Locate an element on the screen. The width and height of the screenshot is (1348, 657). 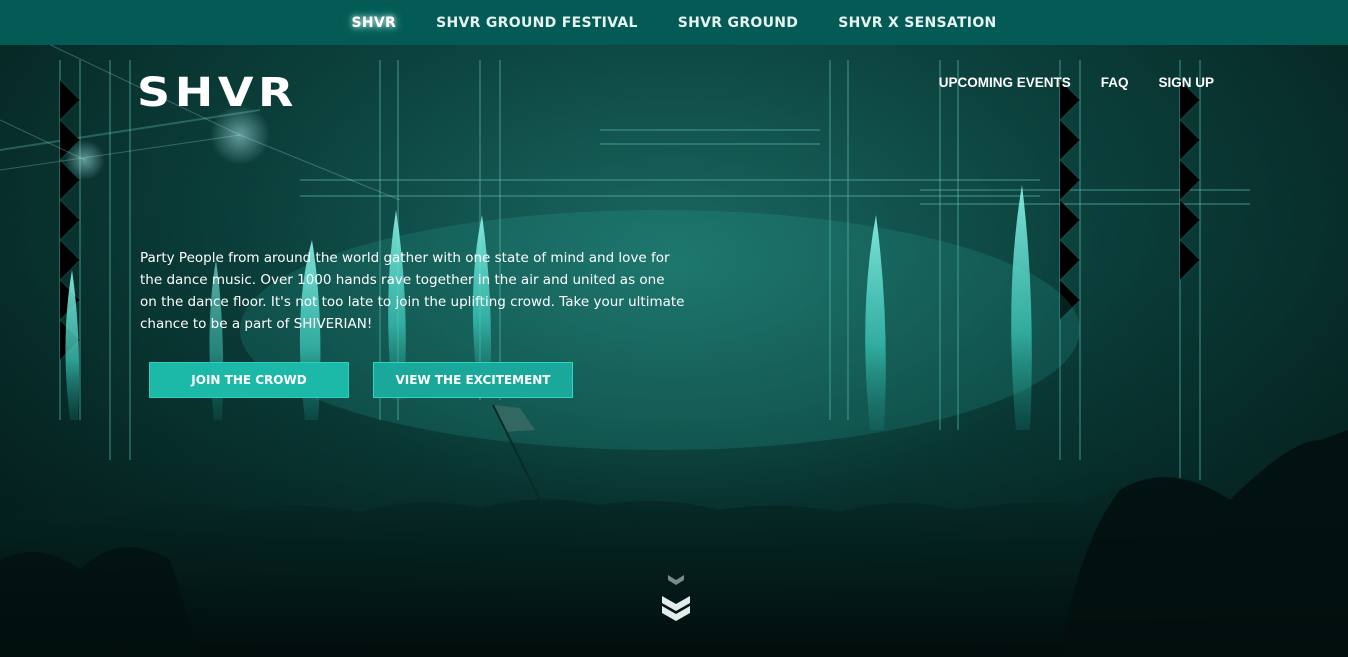
join-the-crowd-button: JOIN THE CROWD is located at coordinates (249, 380).